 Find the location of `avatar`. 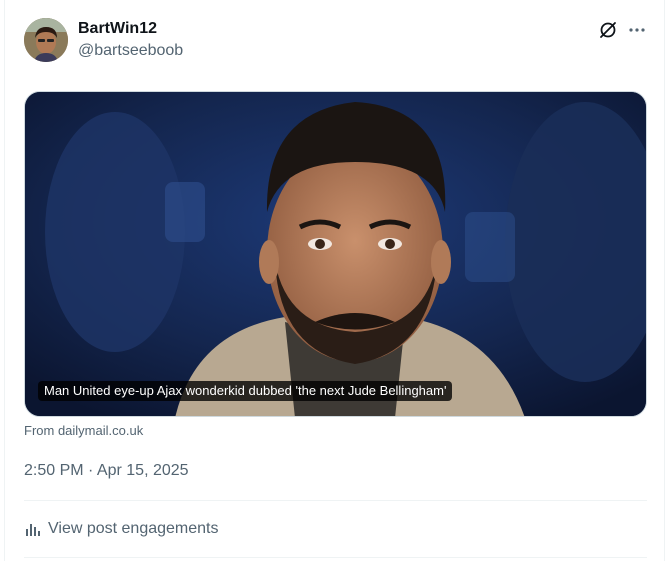

avatar is located at coordinates (46, 40).